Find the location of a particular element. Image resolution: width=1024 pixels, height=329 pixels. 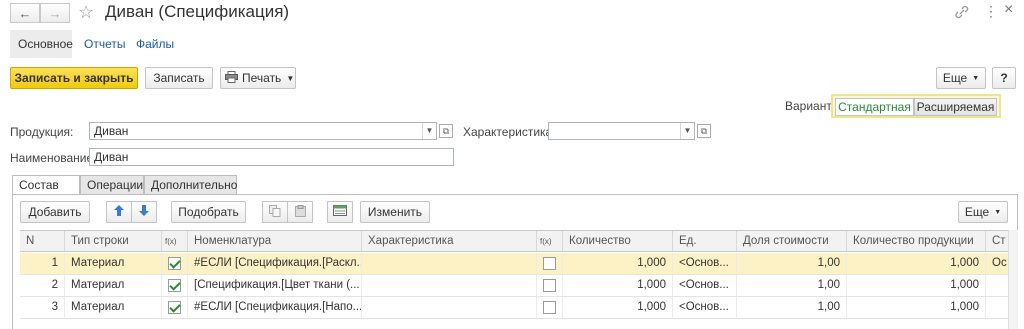

table-more-label: Еще is located at coordinates (977, 212).